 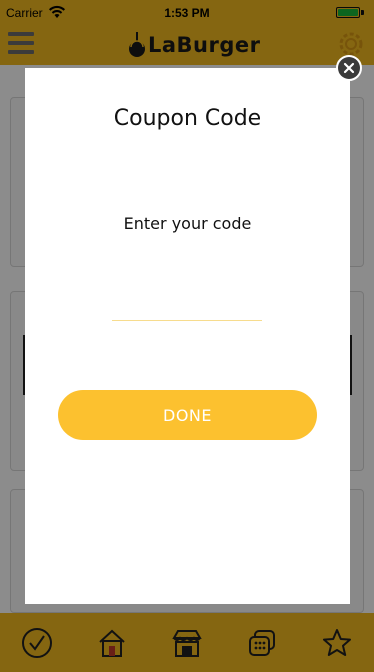 What do you see at coordinates (187, 118) in the screenshot?
I see `dialog-title: Coupon Code` at bounding box center [187, 118].